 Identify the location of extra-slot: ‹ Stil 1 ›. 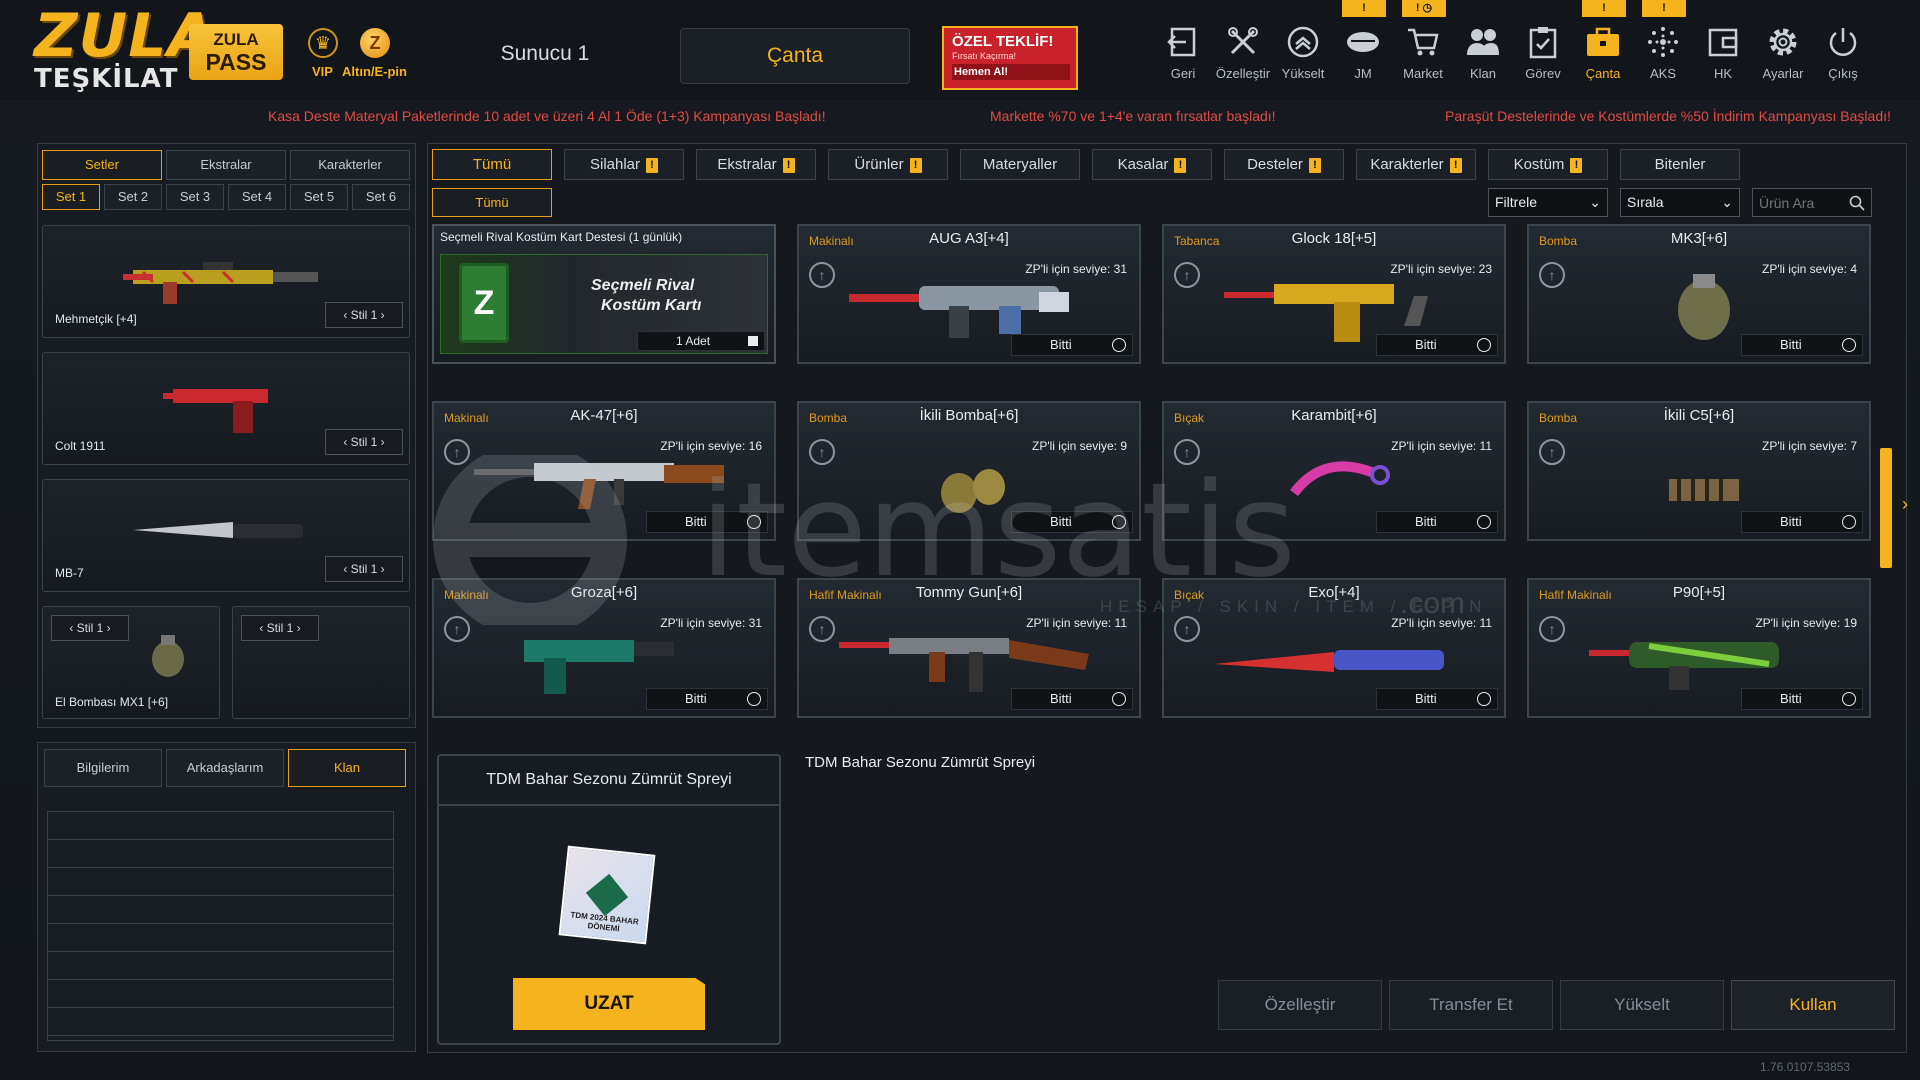
(321, 662).